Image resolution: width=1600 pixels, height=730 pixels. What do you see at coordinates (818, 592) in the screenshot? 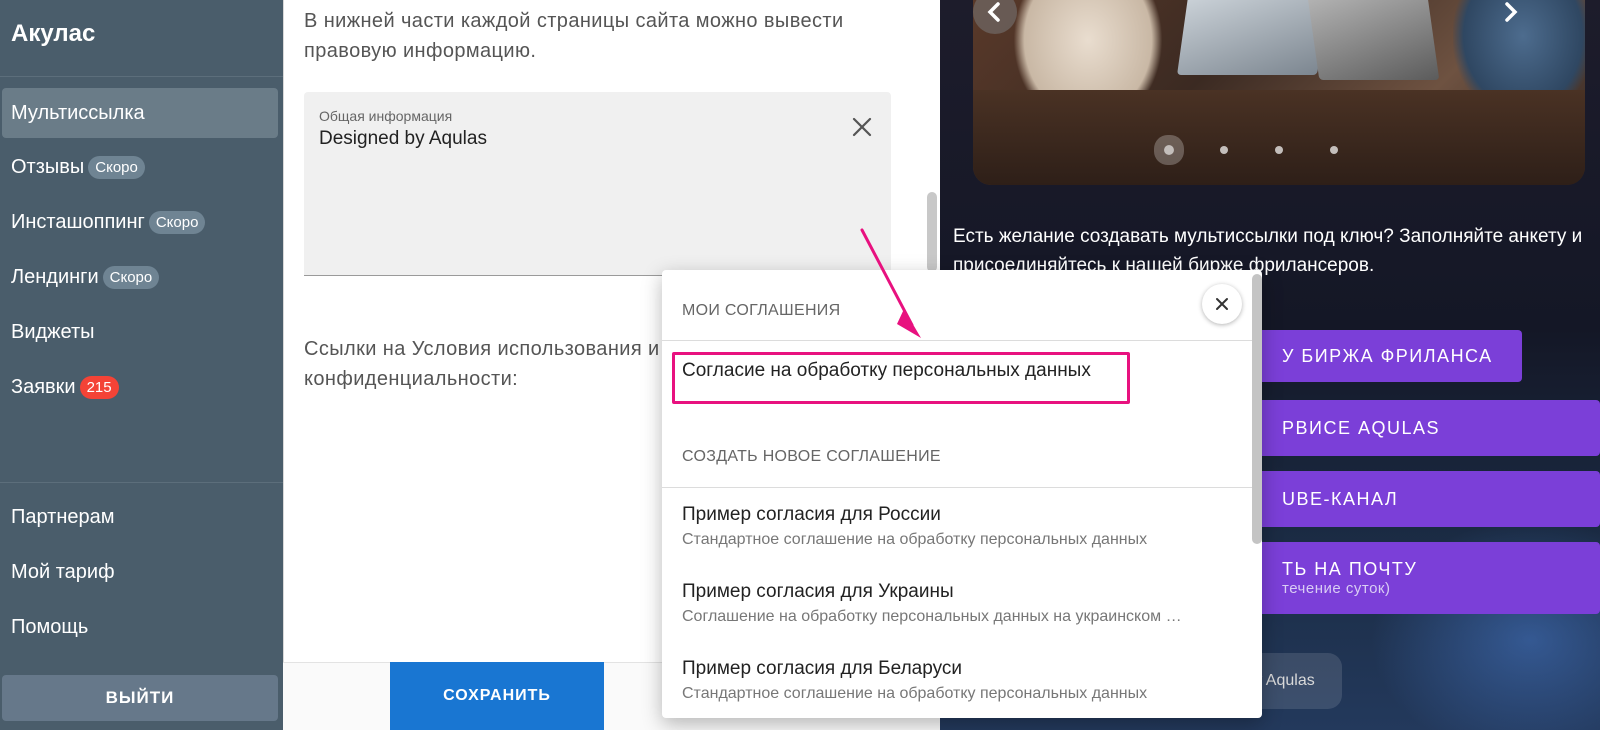
I see `template-item-title: Пример согласия для Украины` at bounding box center [818, 592].